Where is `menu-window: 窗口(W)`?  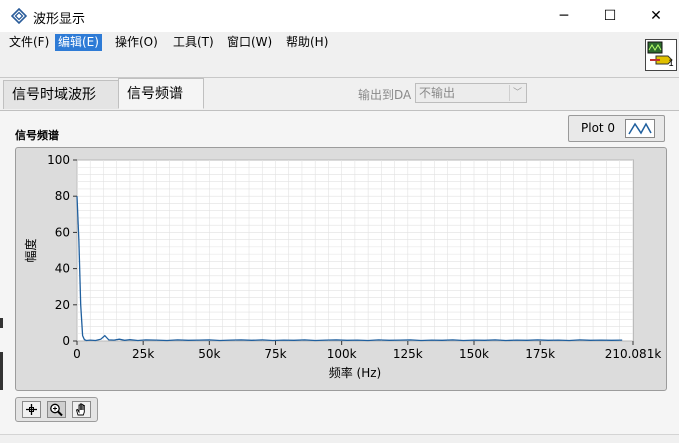
menu-window: 窗口(W) is located at coordinates (249, 42).